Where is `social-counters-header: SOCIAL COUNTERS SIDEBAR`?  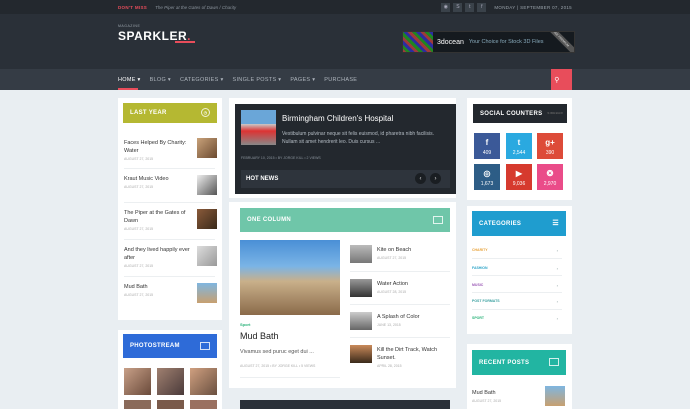 social-counters-header: SOCIAL COUNTERS SIDEBAR is located at coordinates (520, 113).